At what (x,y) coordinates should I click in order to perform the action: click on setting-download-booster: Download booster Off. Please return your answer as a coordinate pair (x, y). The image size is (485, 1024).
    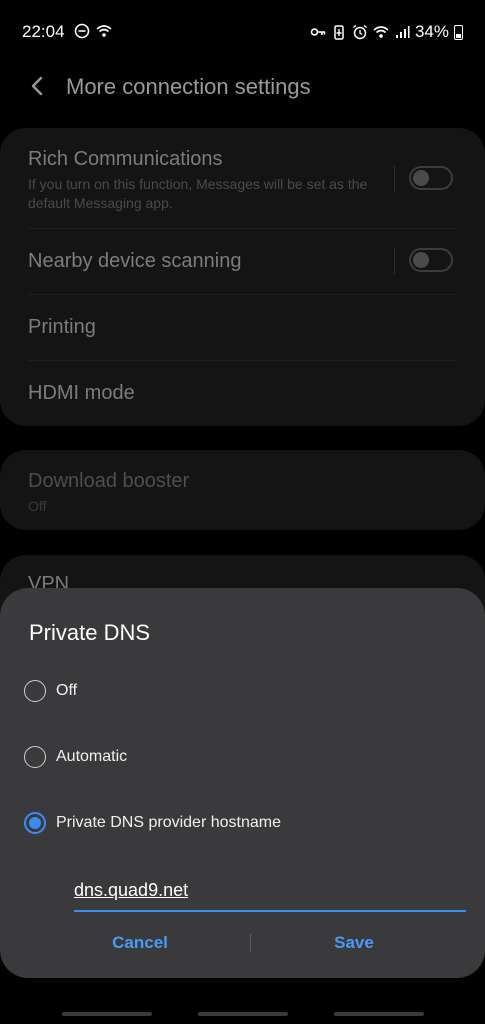
    Looking at the image, I should click on (242, 493).